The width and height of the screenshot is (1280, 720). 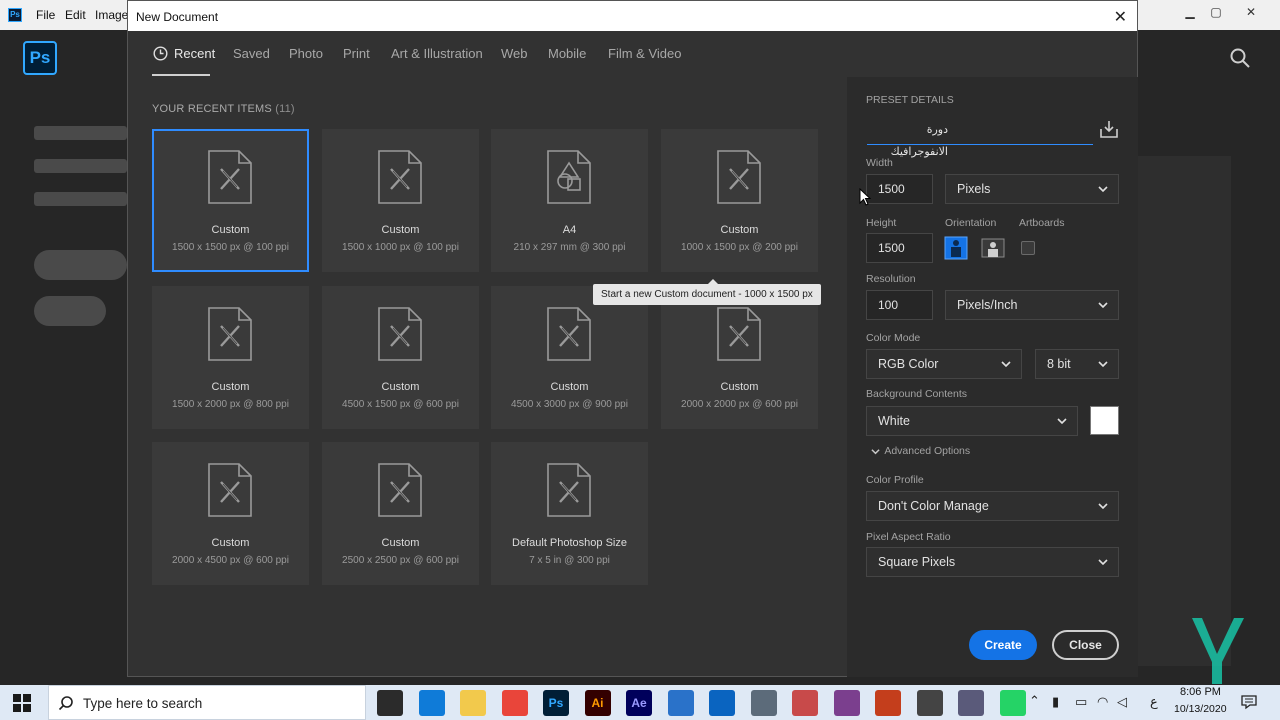 I want to click on tab-recent: Recent, so click(x=194, y=53).